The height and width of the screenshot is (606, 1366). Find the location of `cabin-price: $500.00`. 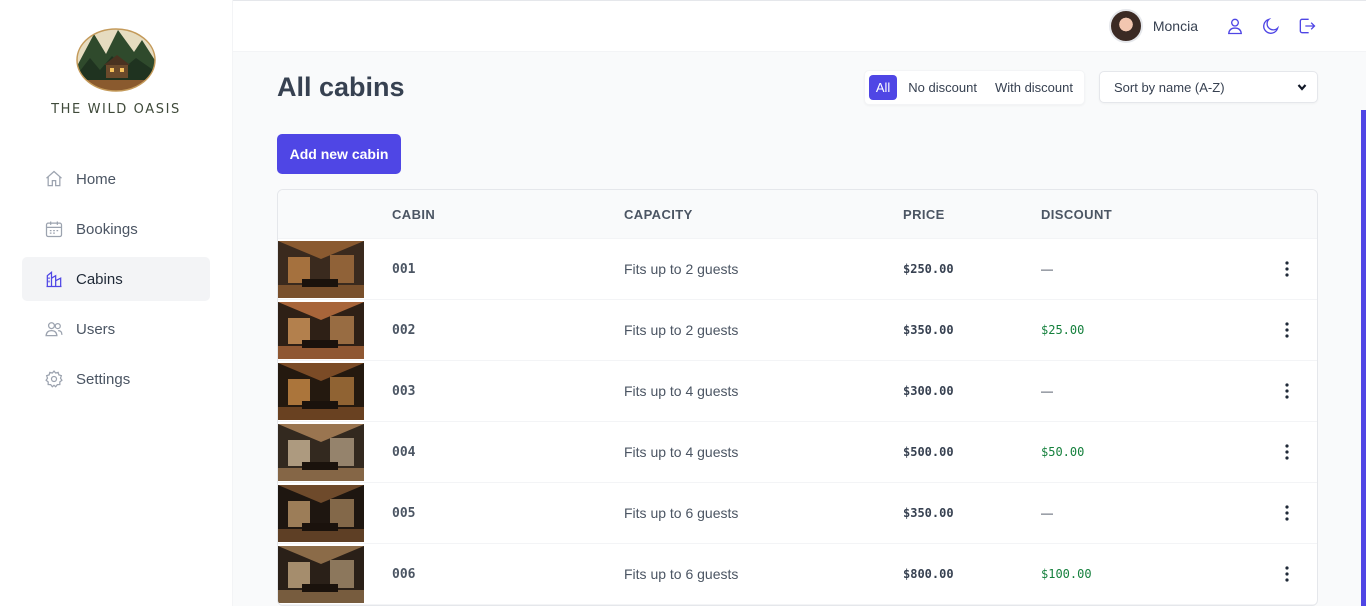

cabin-price: $500.00 is located at coordinates (928, 452).